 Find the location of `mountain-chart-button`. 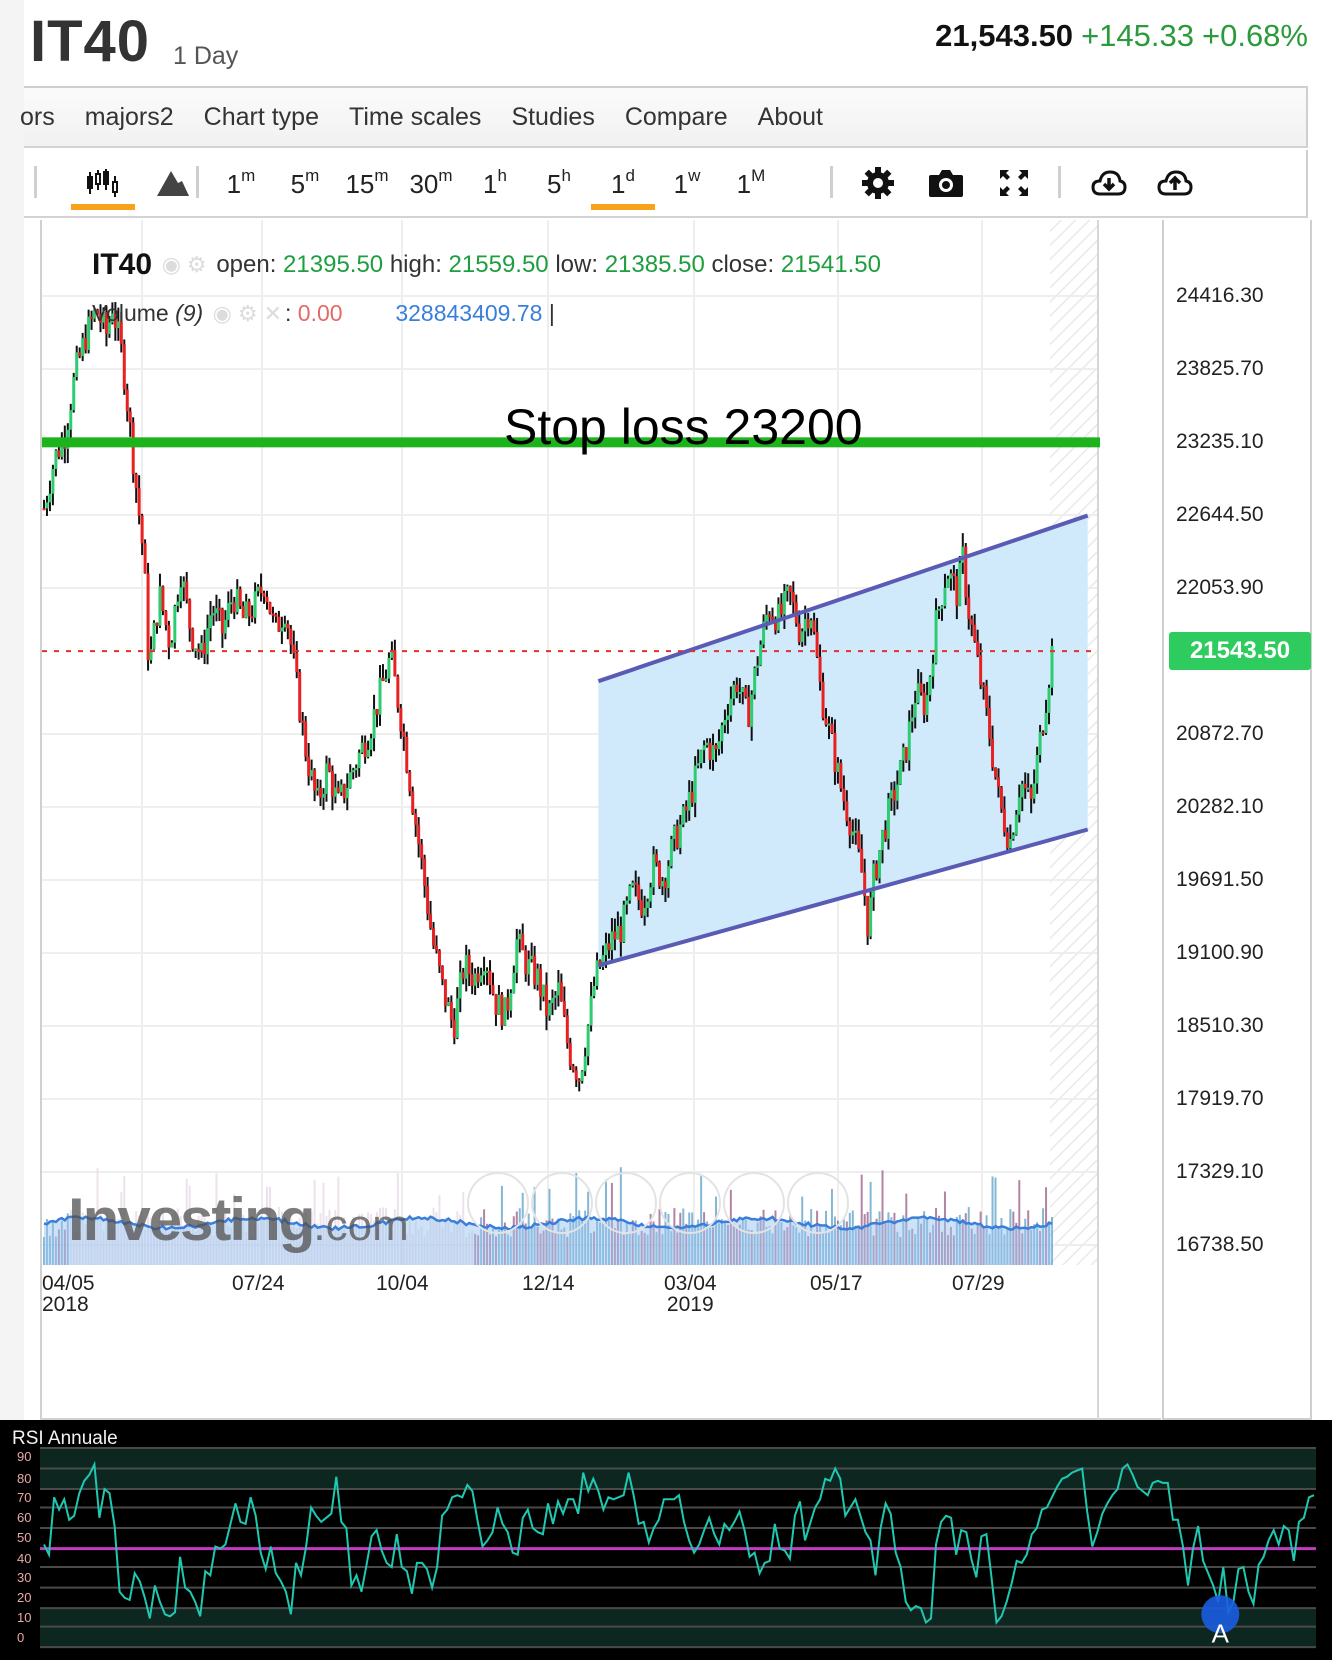

mountain-chart-button is located at coordinates (173, 183).